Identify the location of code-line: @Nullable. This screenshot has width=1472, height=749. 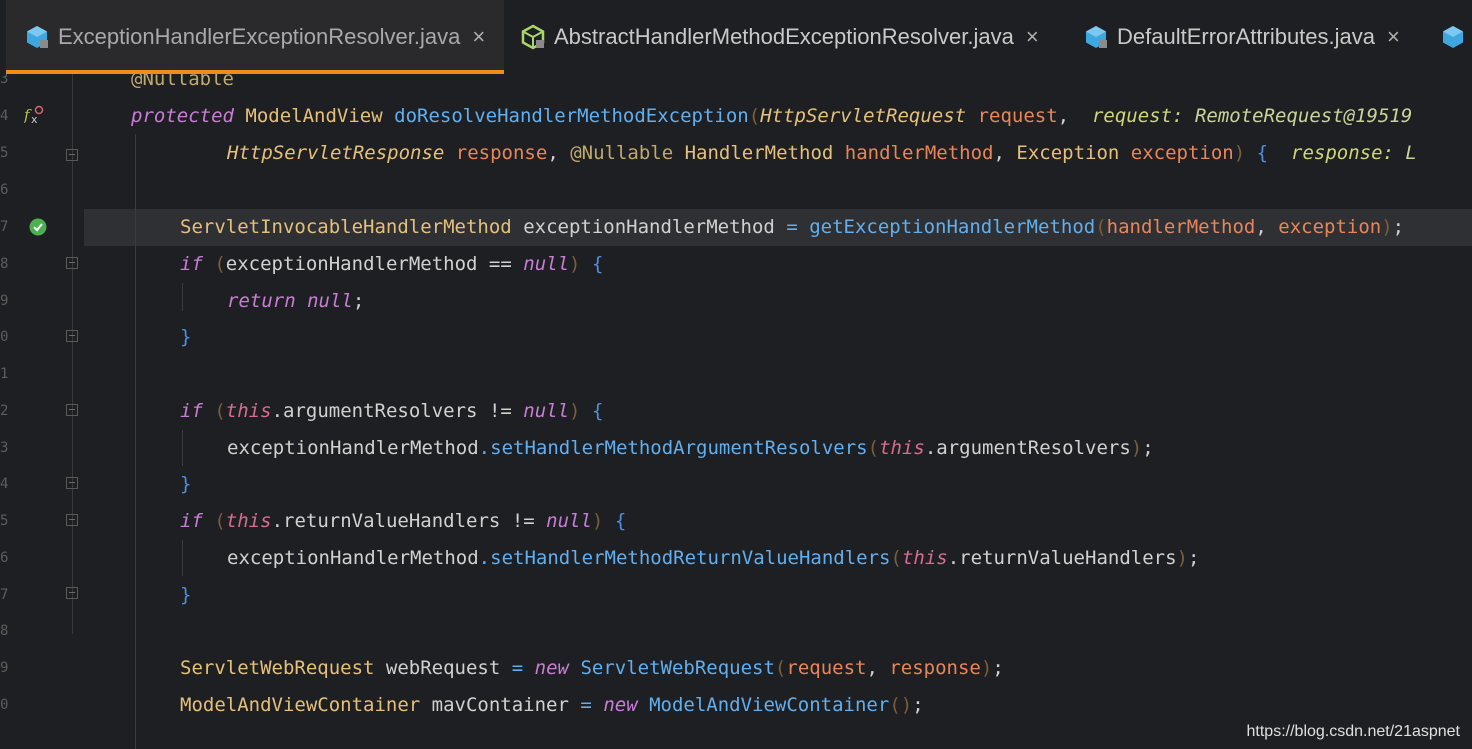
(778, 86).